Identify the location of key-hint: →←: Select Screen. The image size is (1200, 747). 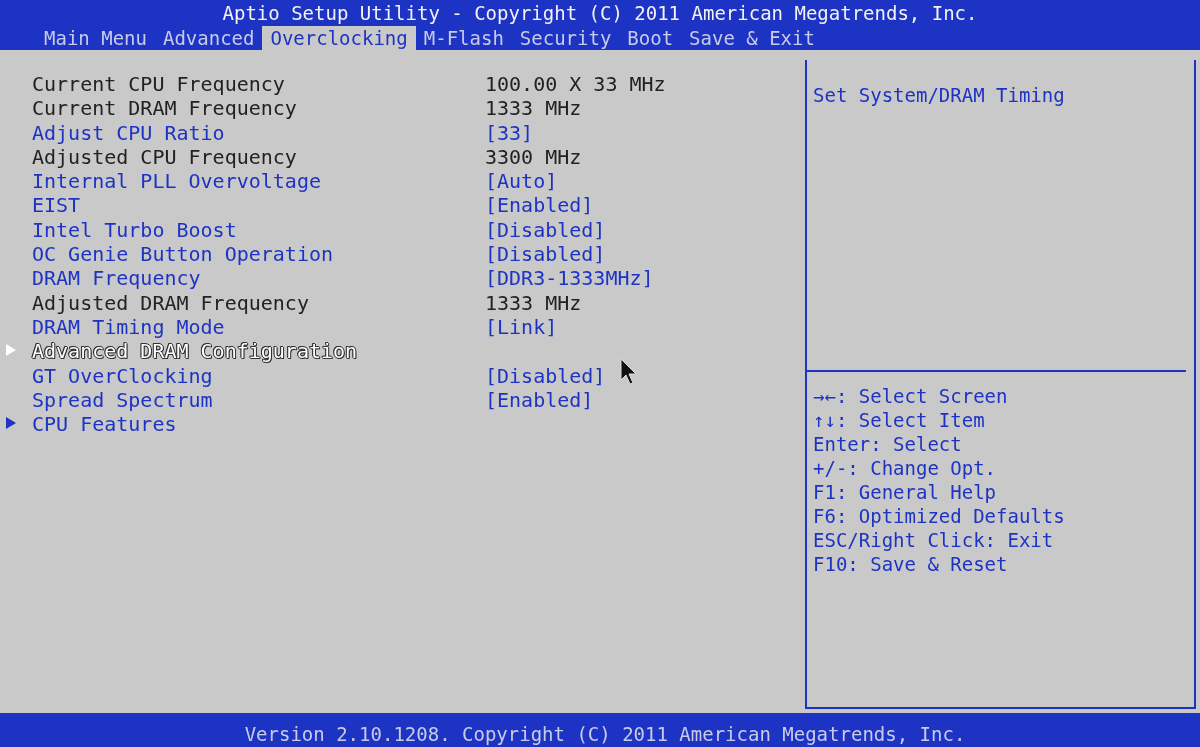
(911, 396).